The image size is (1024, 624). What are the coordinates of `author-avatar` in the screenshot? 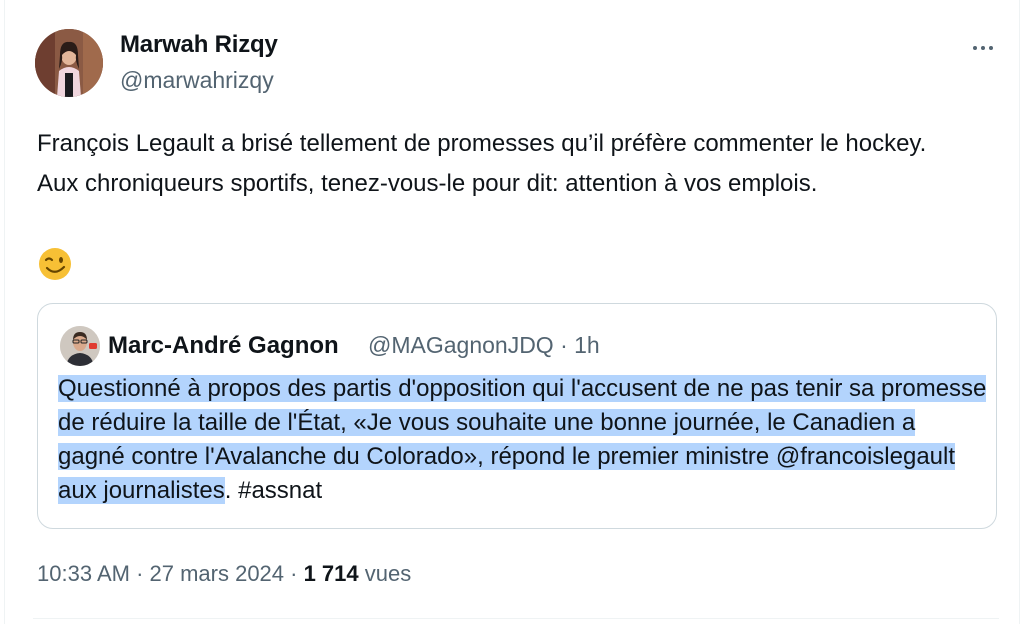 It's located at (69, 63).